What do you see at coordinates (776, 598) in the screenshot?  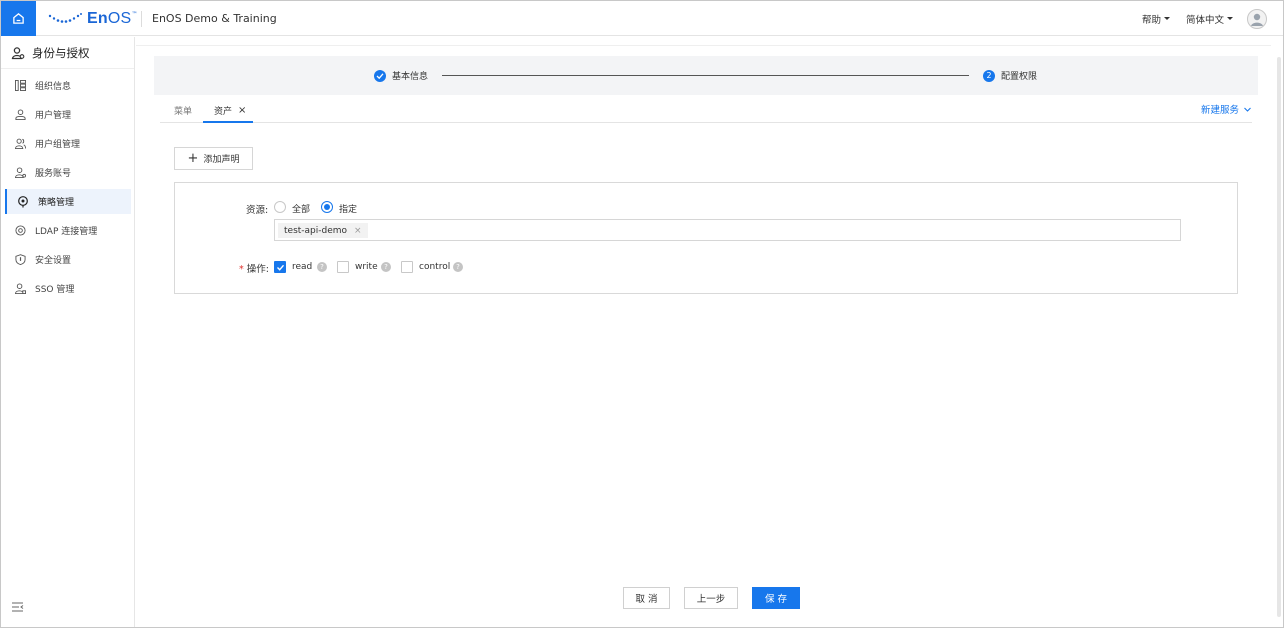 I see `save-button: 保 存` at bounding box center [776, 598].